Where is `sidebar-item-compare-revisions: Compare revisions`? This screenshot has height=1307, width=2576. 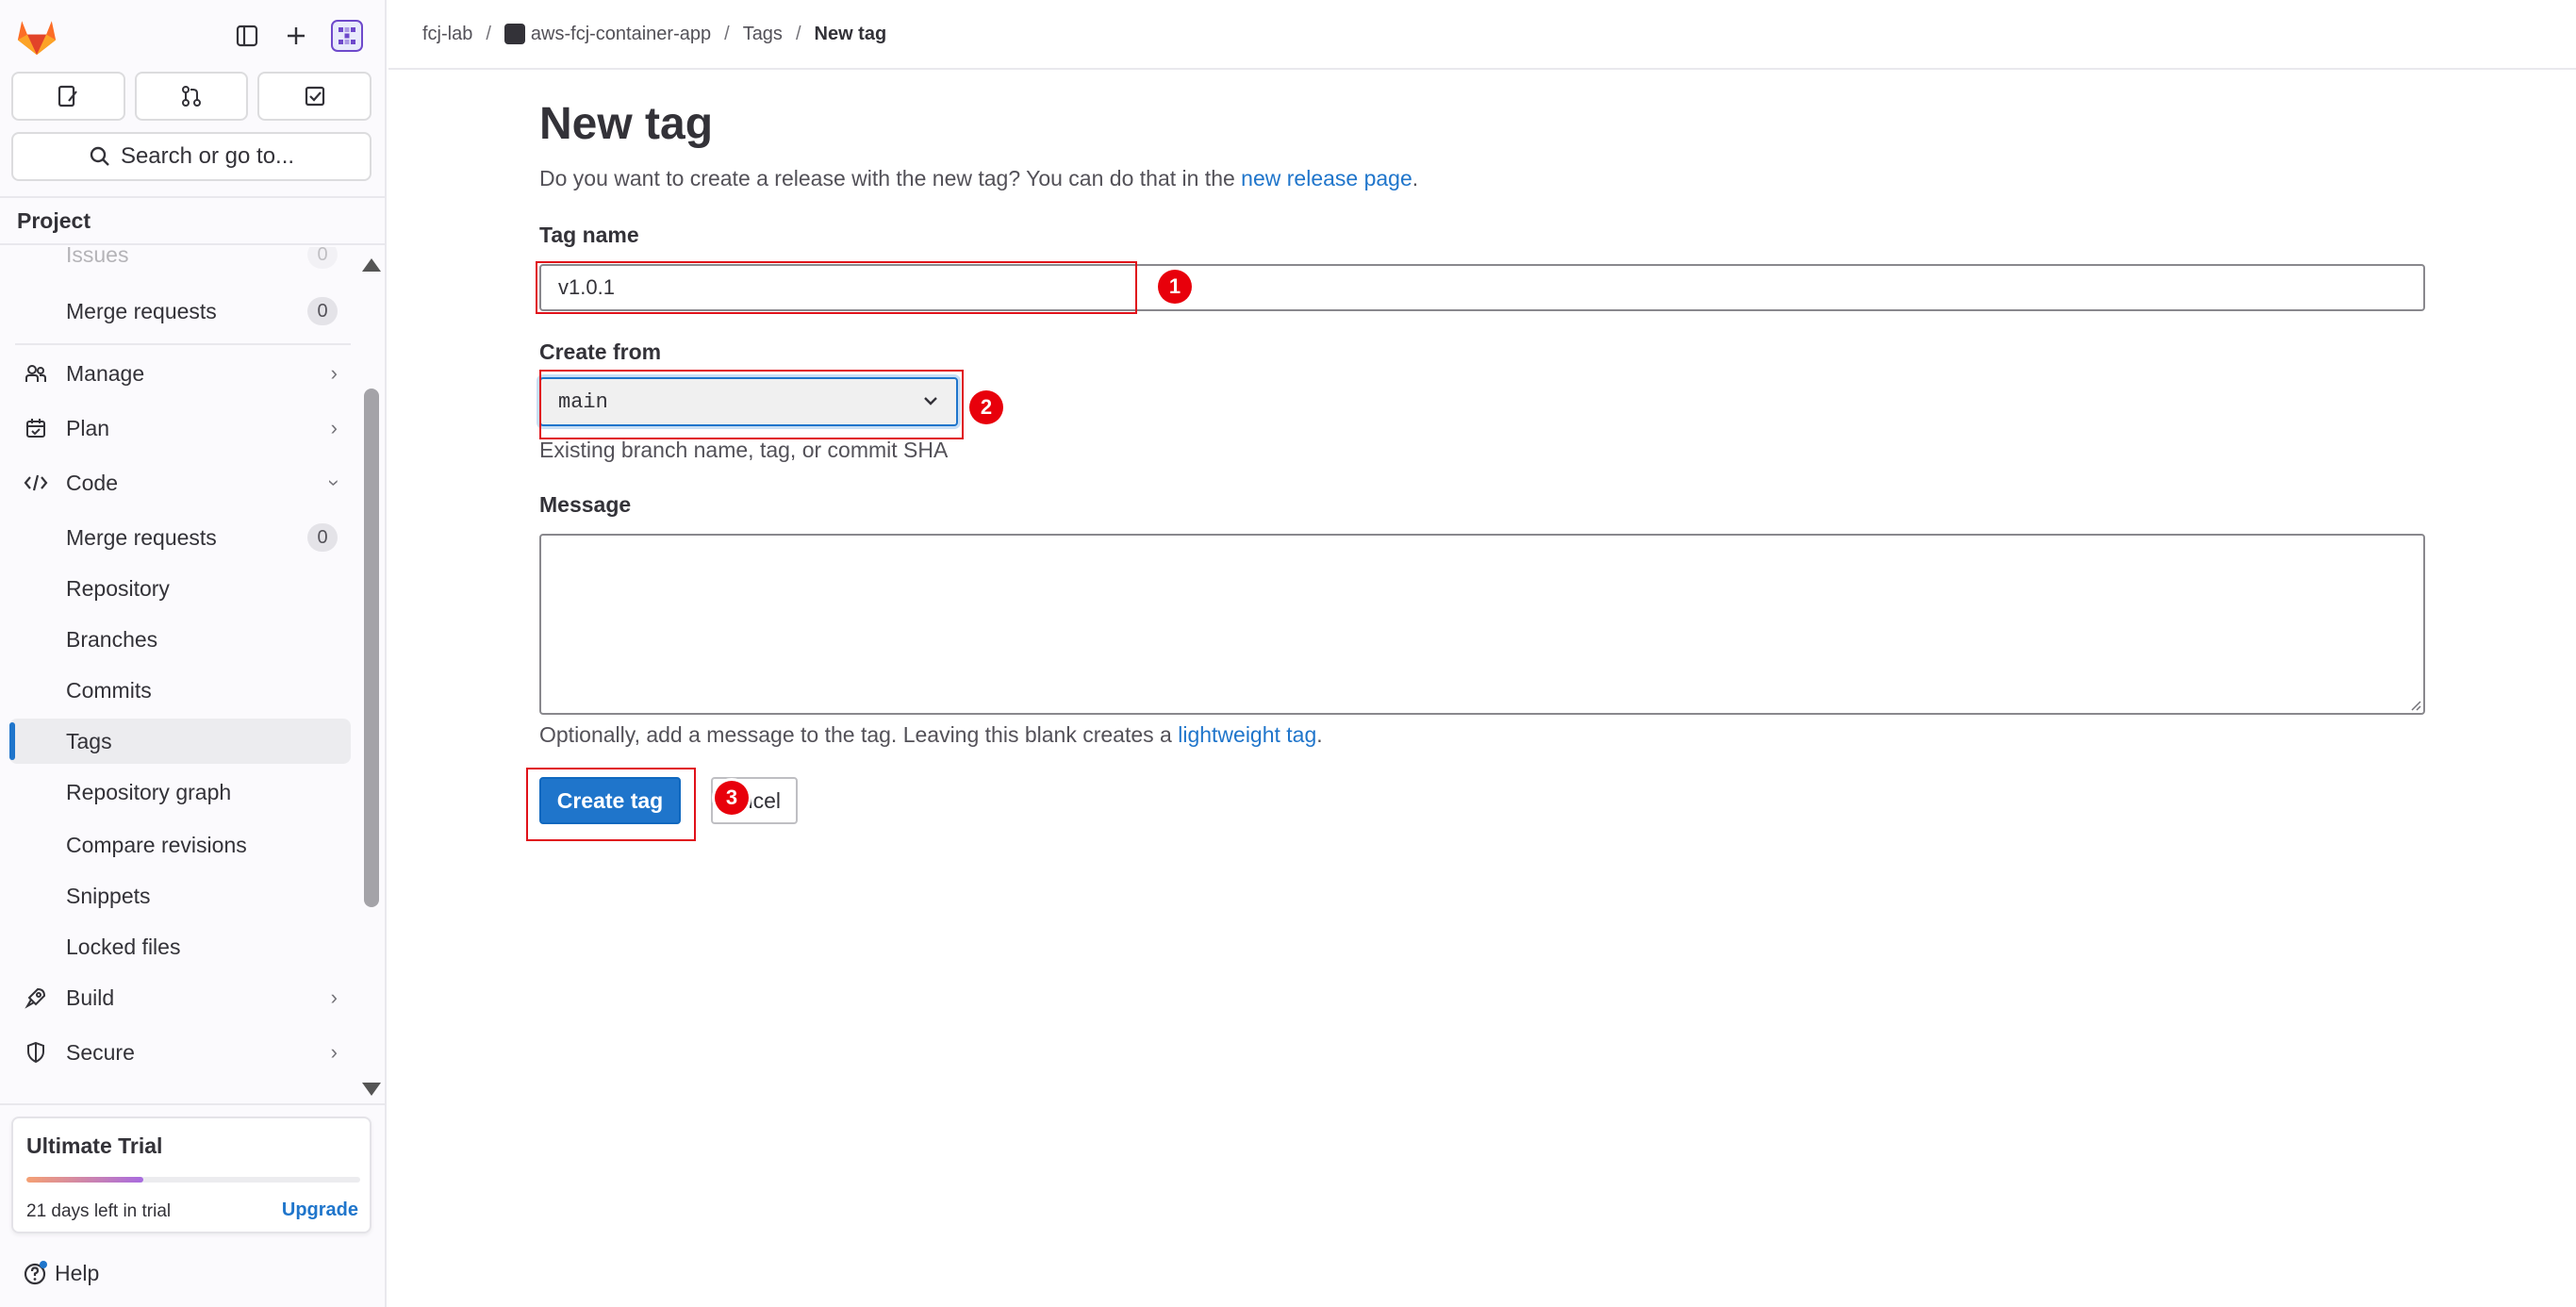
sidebar-item-compare-revisions: Compare revisions is located at coordinates (180, 845).